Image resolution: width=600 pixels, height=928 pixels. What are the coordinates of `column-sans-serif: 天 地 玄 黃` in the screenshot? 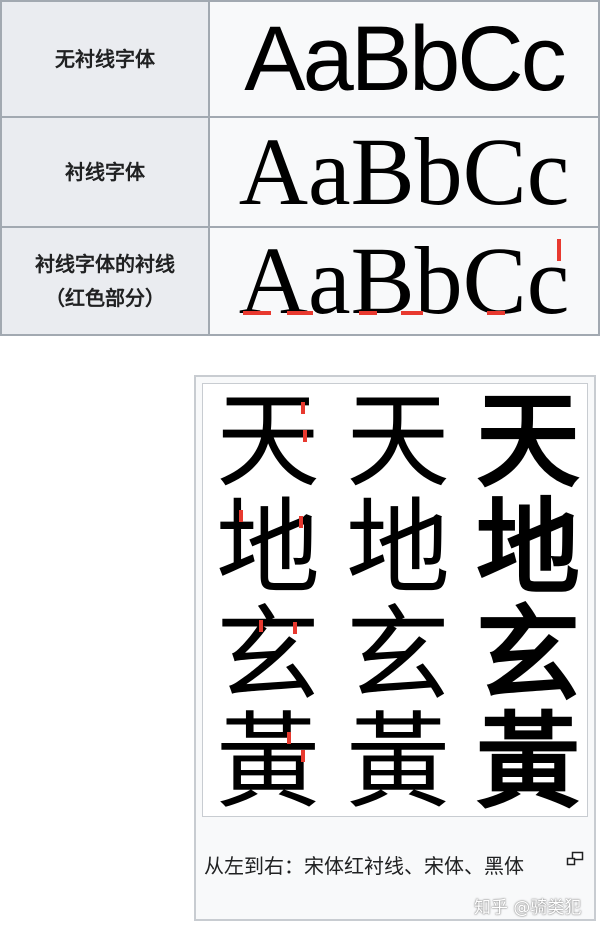 It's located at (528, 602).